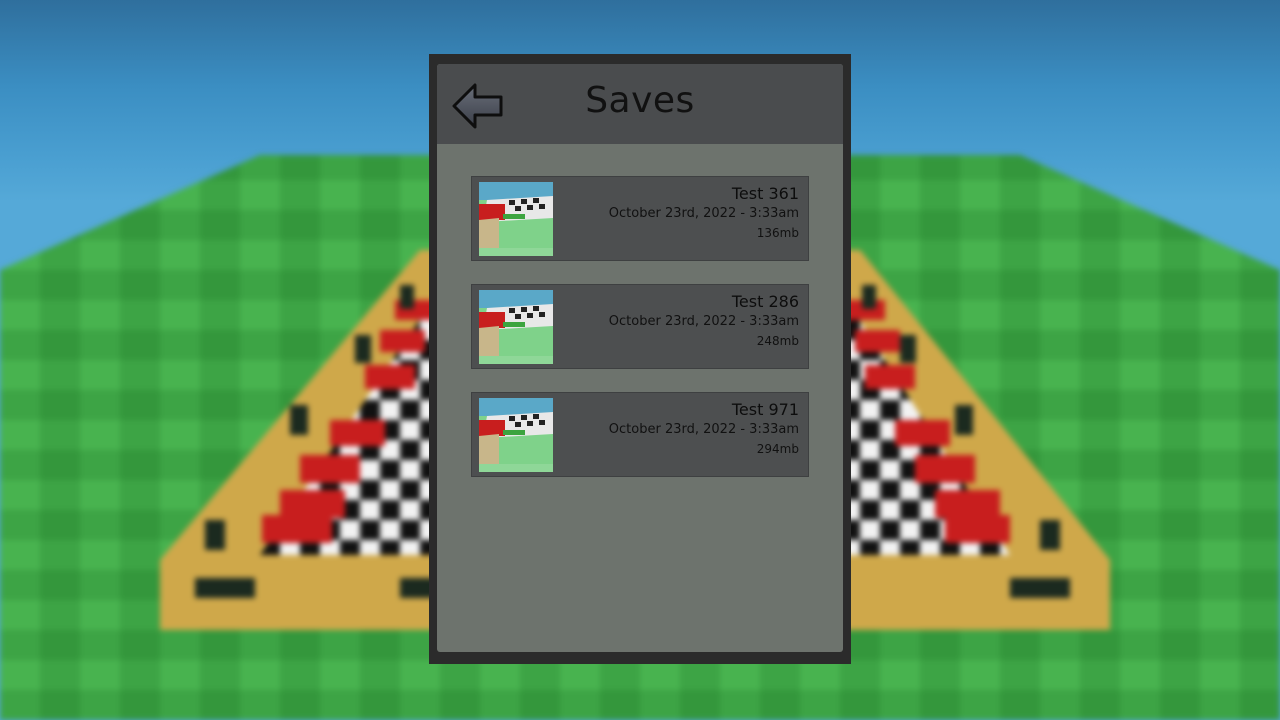  What do you see at coordinates (765, 193) in the screenshot?
I see `save-name: Test 361` at bounding box center [765, 193].